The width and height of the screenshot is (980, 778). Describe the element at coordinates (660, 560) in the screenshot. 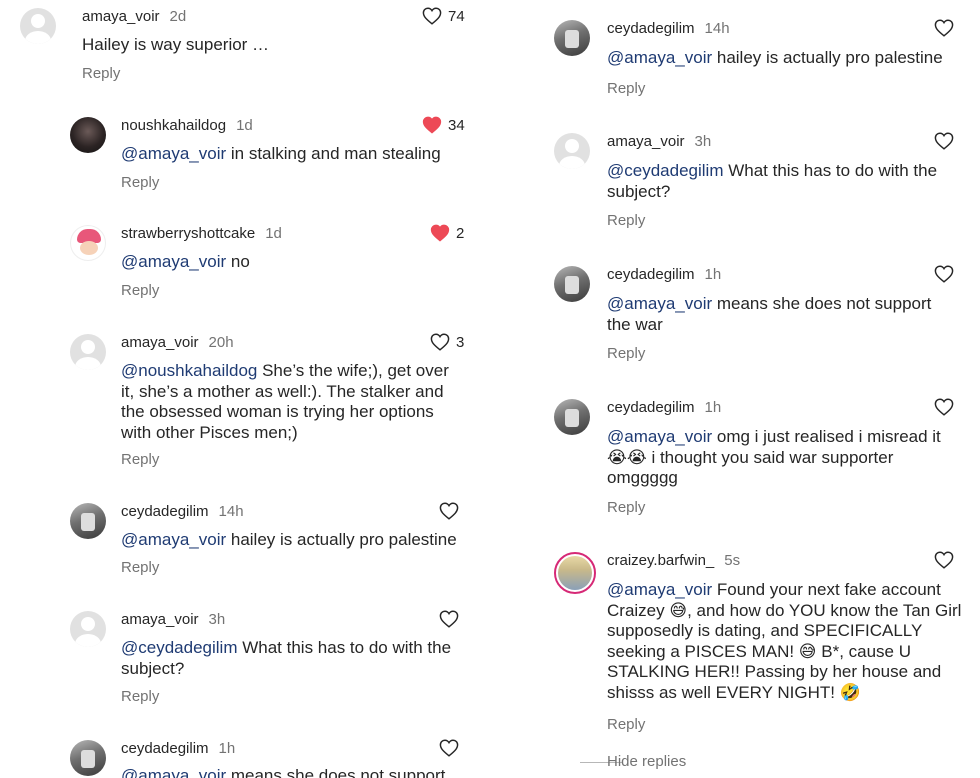

I see `username: craizey.barfwin_` at that location.